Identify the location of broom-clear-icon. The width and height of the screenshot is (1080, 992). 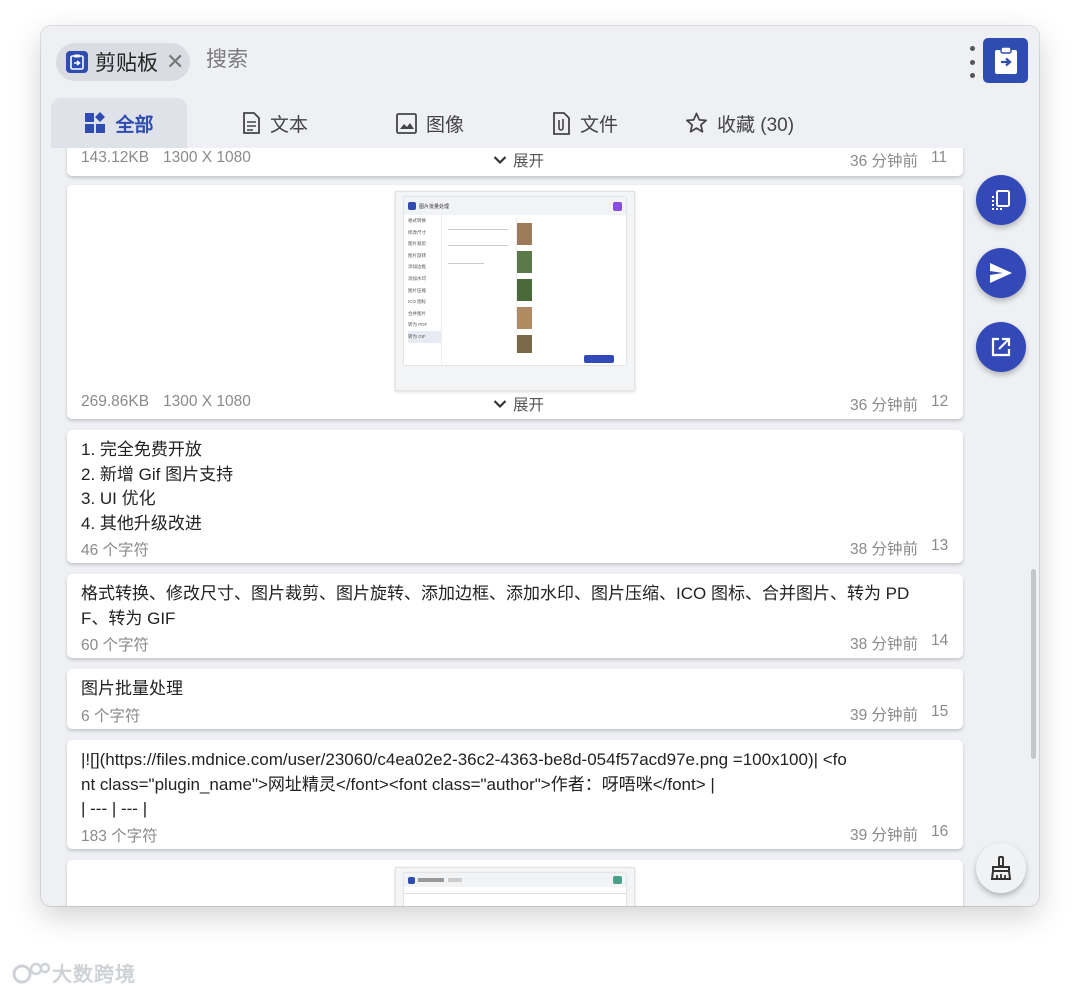
(1001, 868).